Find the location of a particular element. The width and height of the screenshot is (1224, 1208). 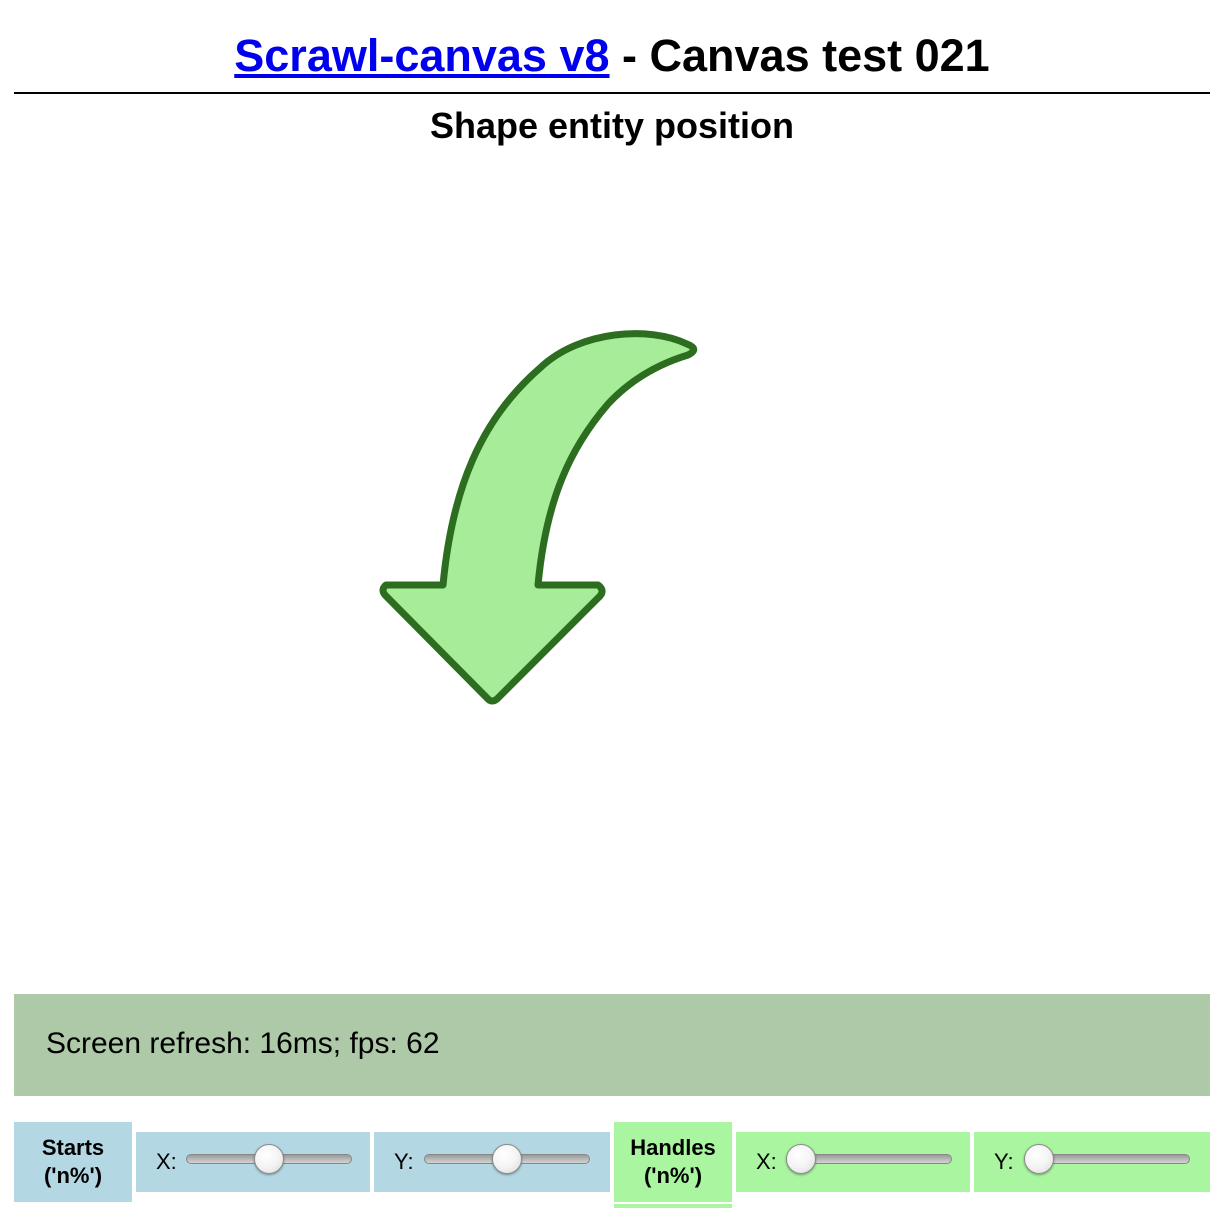

handles-unit: ('n%') is located at coordinates (673, 1175).